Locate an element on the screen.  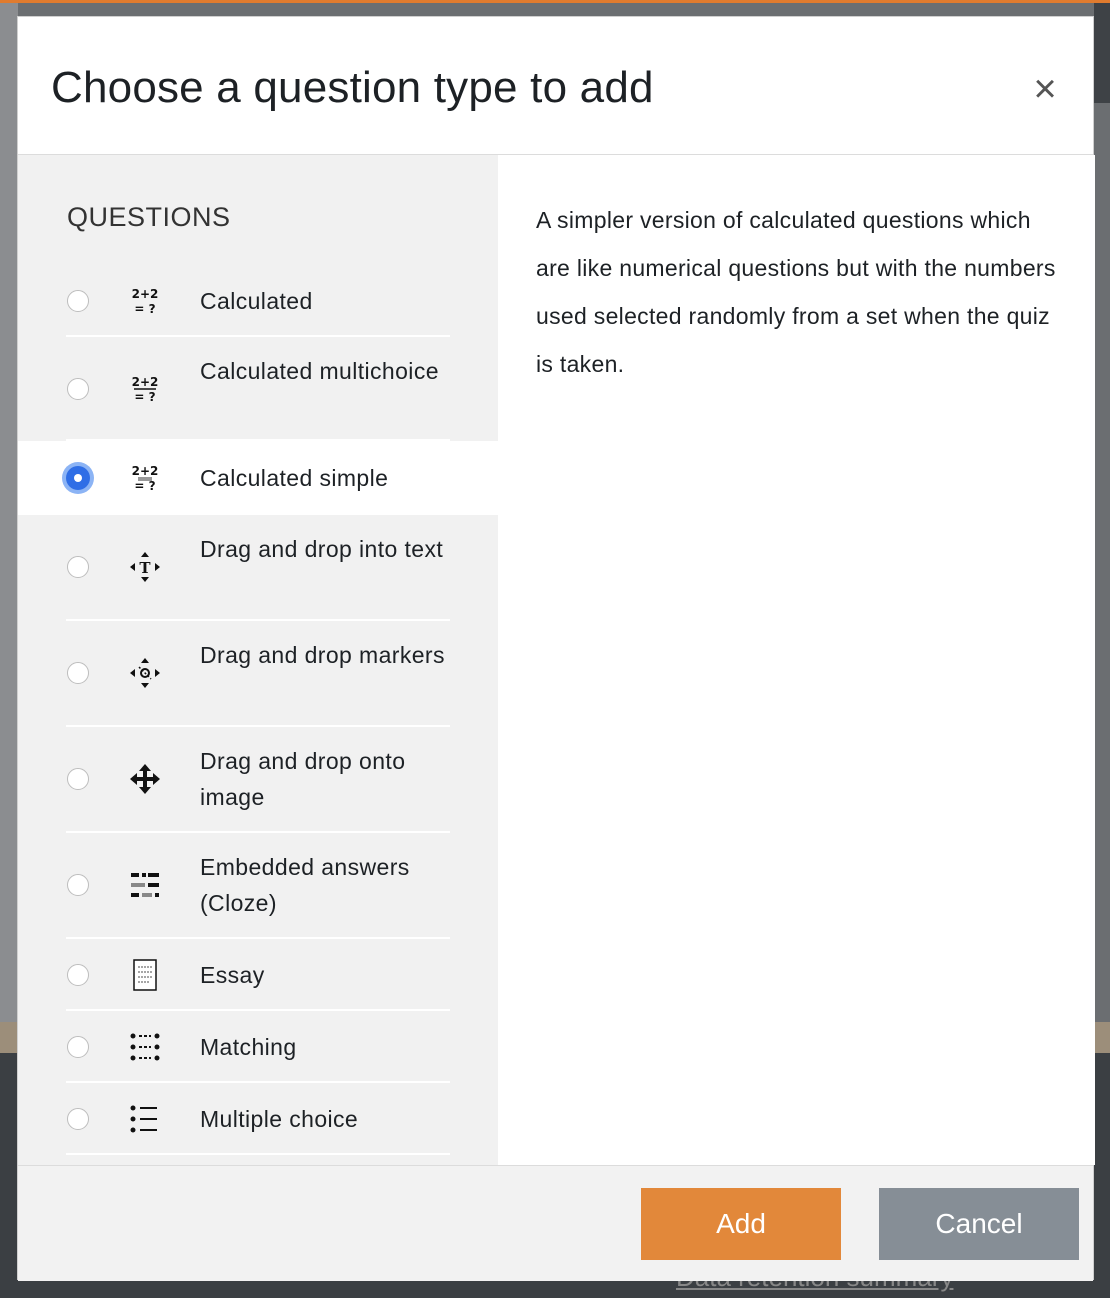
radio-calculated-simple is located at coordinates (78, 478).